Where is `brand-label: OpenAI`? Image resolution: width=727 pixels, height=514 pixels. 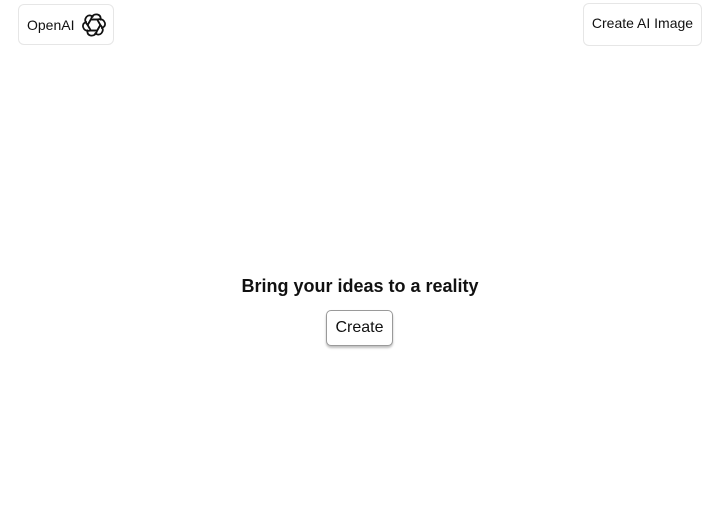 brand-label: OpenAI is located at coordinates (51, 24).